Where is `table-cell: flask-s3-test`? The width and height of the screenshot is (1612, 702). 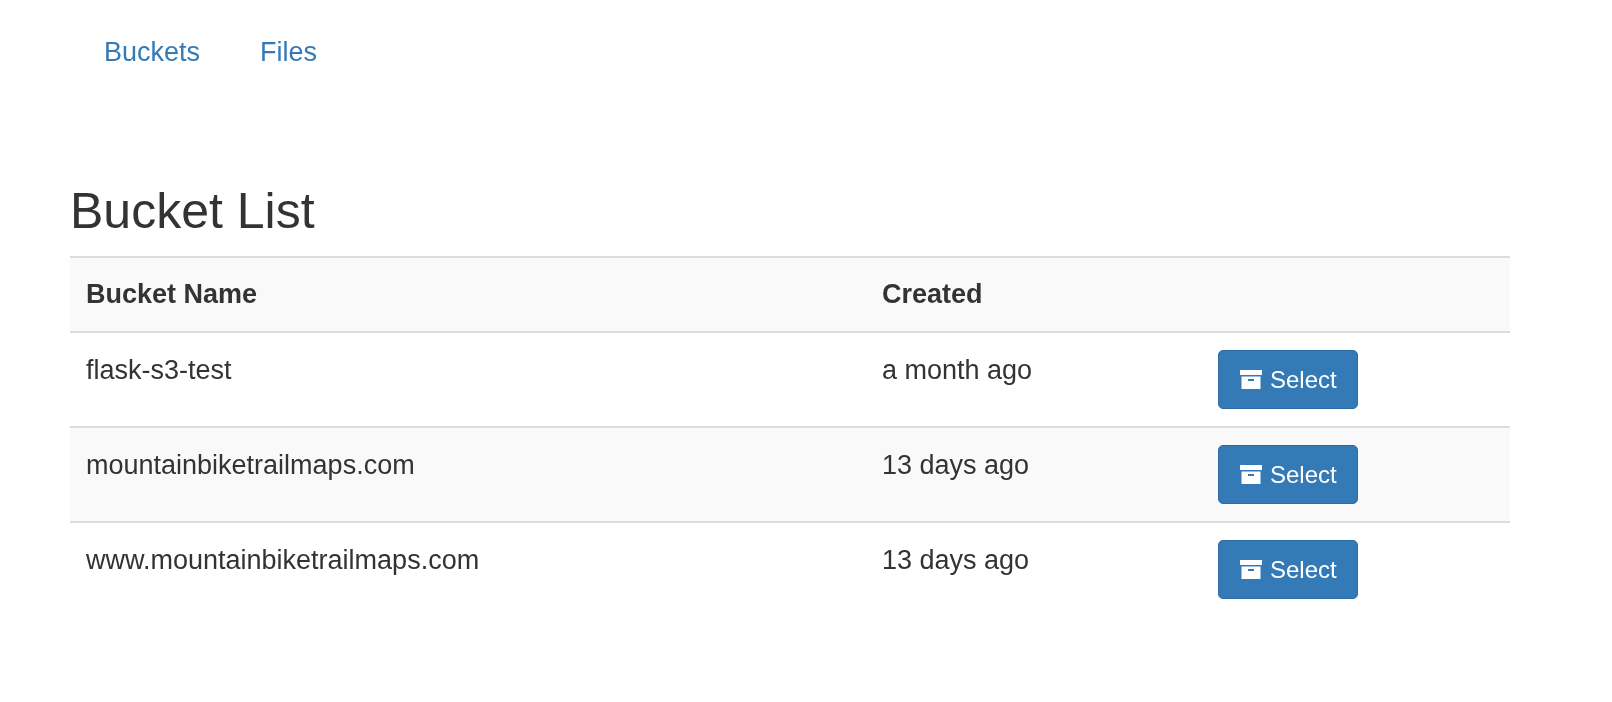
table-cell: flask-s3-test is located at coordinates (159, 370).